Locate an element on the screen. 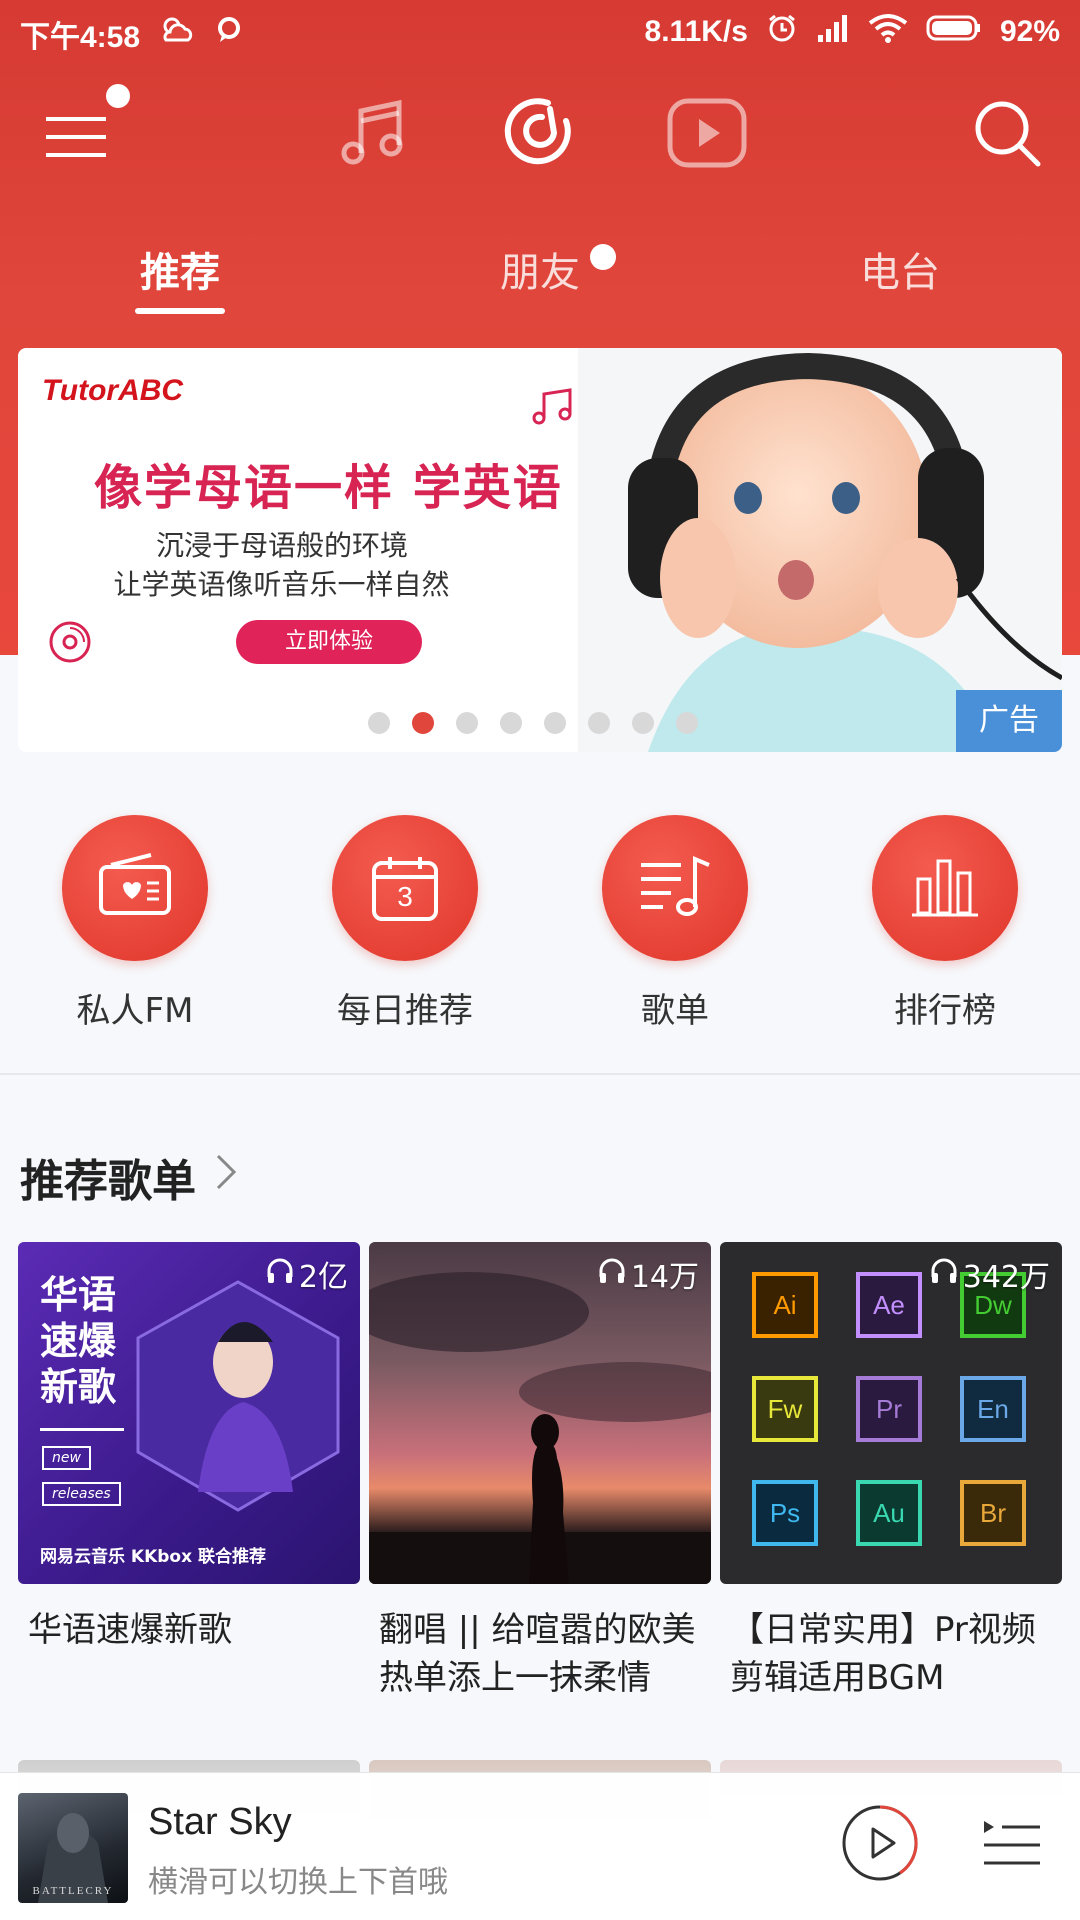  music-note-icon is located at coordinates (373, 135).